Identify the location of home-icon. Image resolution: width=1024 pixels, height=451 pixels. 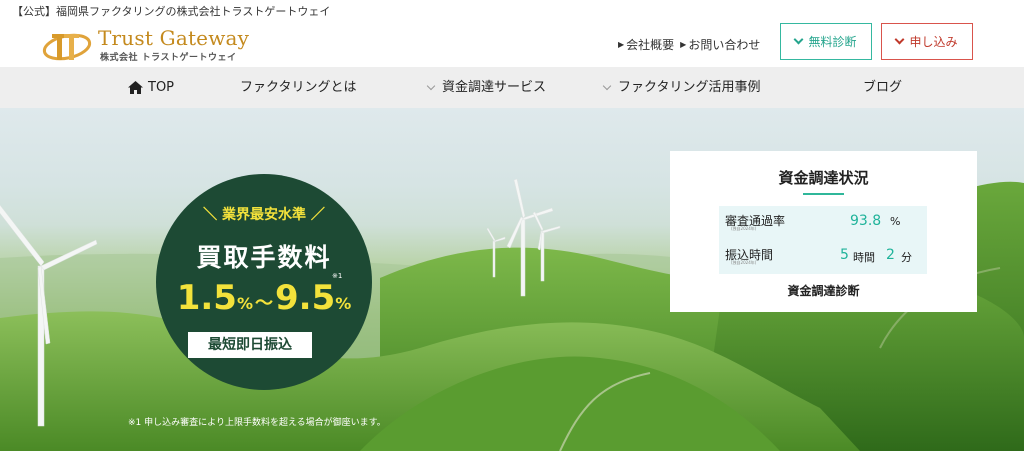
(135, 87).